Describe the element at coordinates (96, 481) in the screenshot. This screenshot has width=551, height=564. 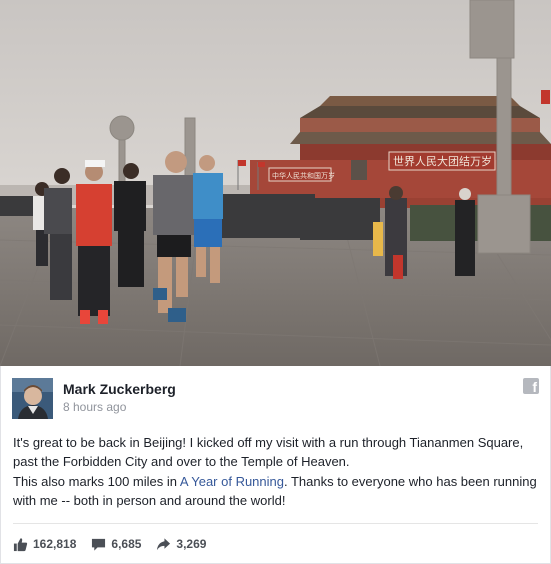
I see `post-paragraph-2-start: This also marks 100 miles in` at that location.